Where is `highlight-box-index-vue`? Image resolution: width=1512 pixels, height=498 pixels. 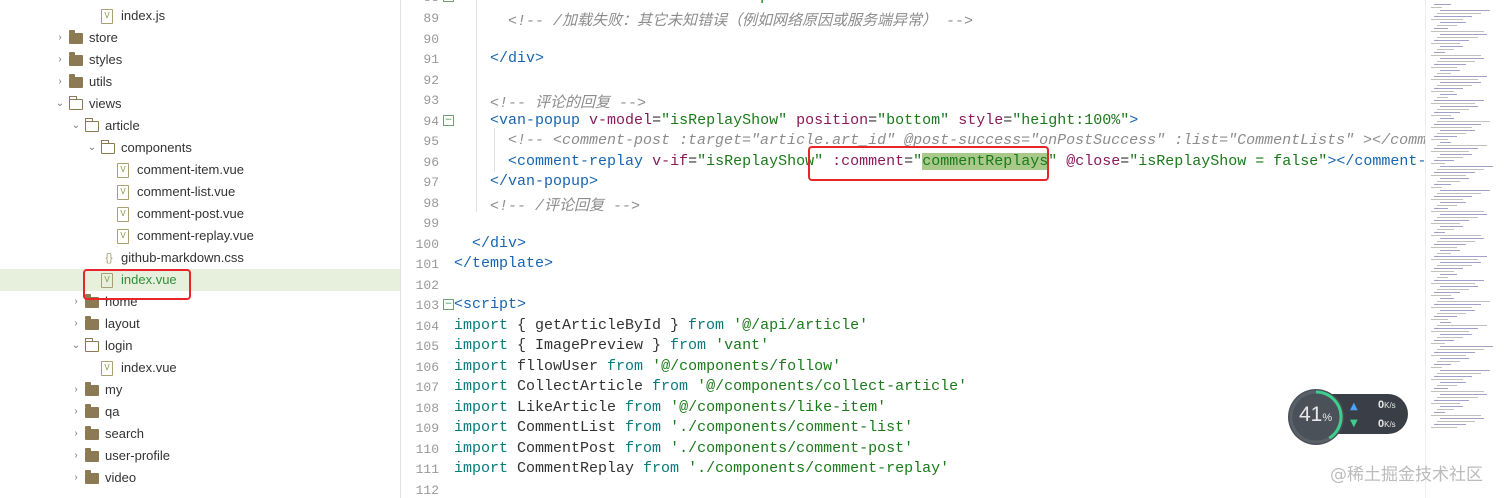 highlight-box-index-vue is located at coordinates (137, 284).